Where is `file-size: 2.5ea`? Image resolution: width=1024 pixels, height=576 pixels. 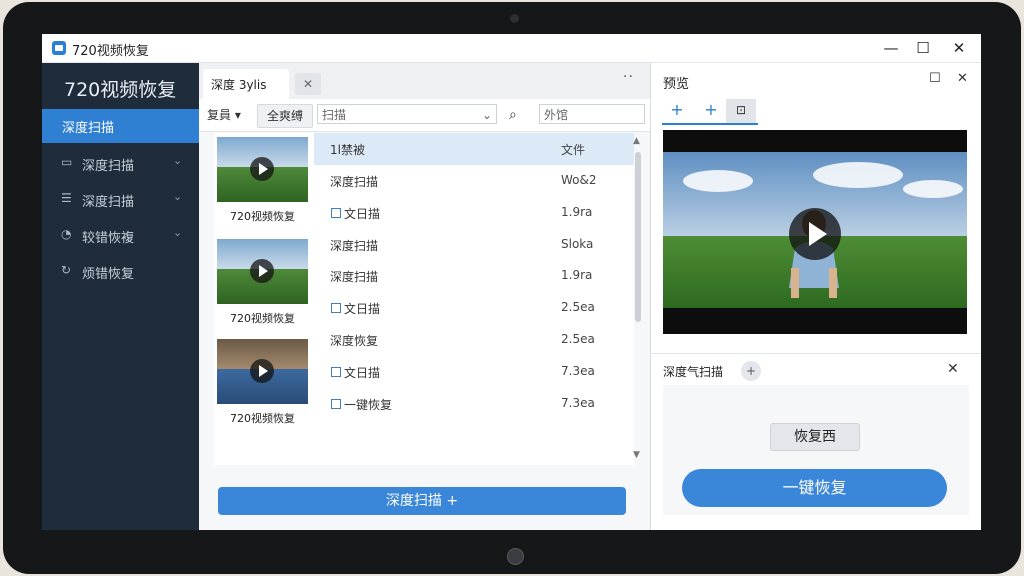 file-size: 2.5ea is located at coordinates (578, 307).